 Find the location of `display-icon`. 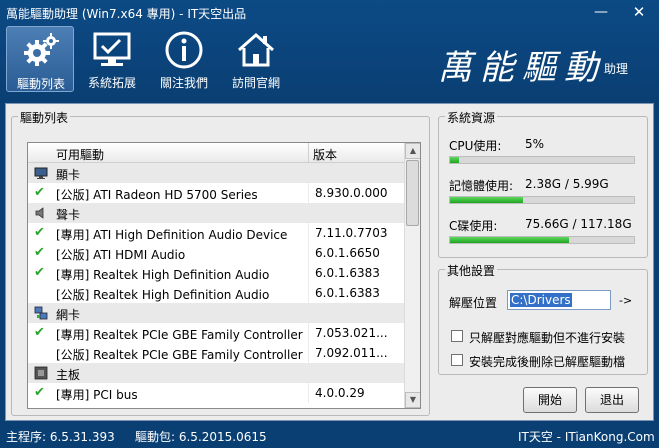

display-icon is located at coordinates (41, 173).